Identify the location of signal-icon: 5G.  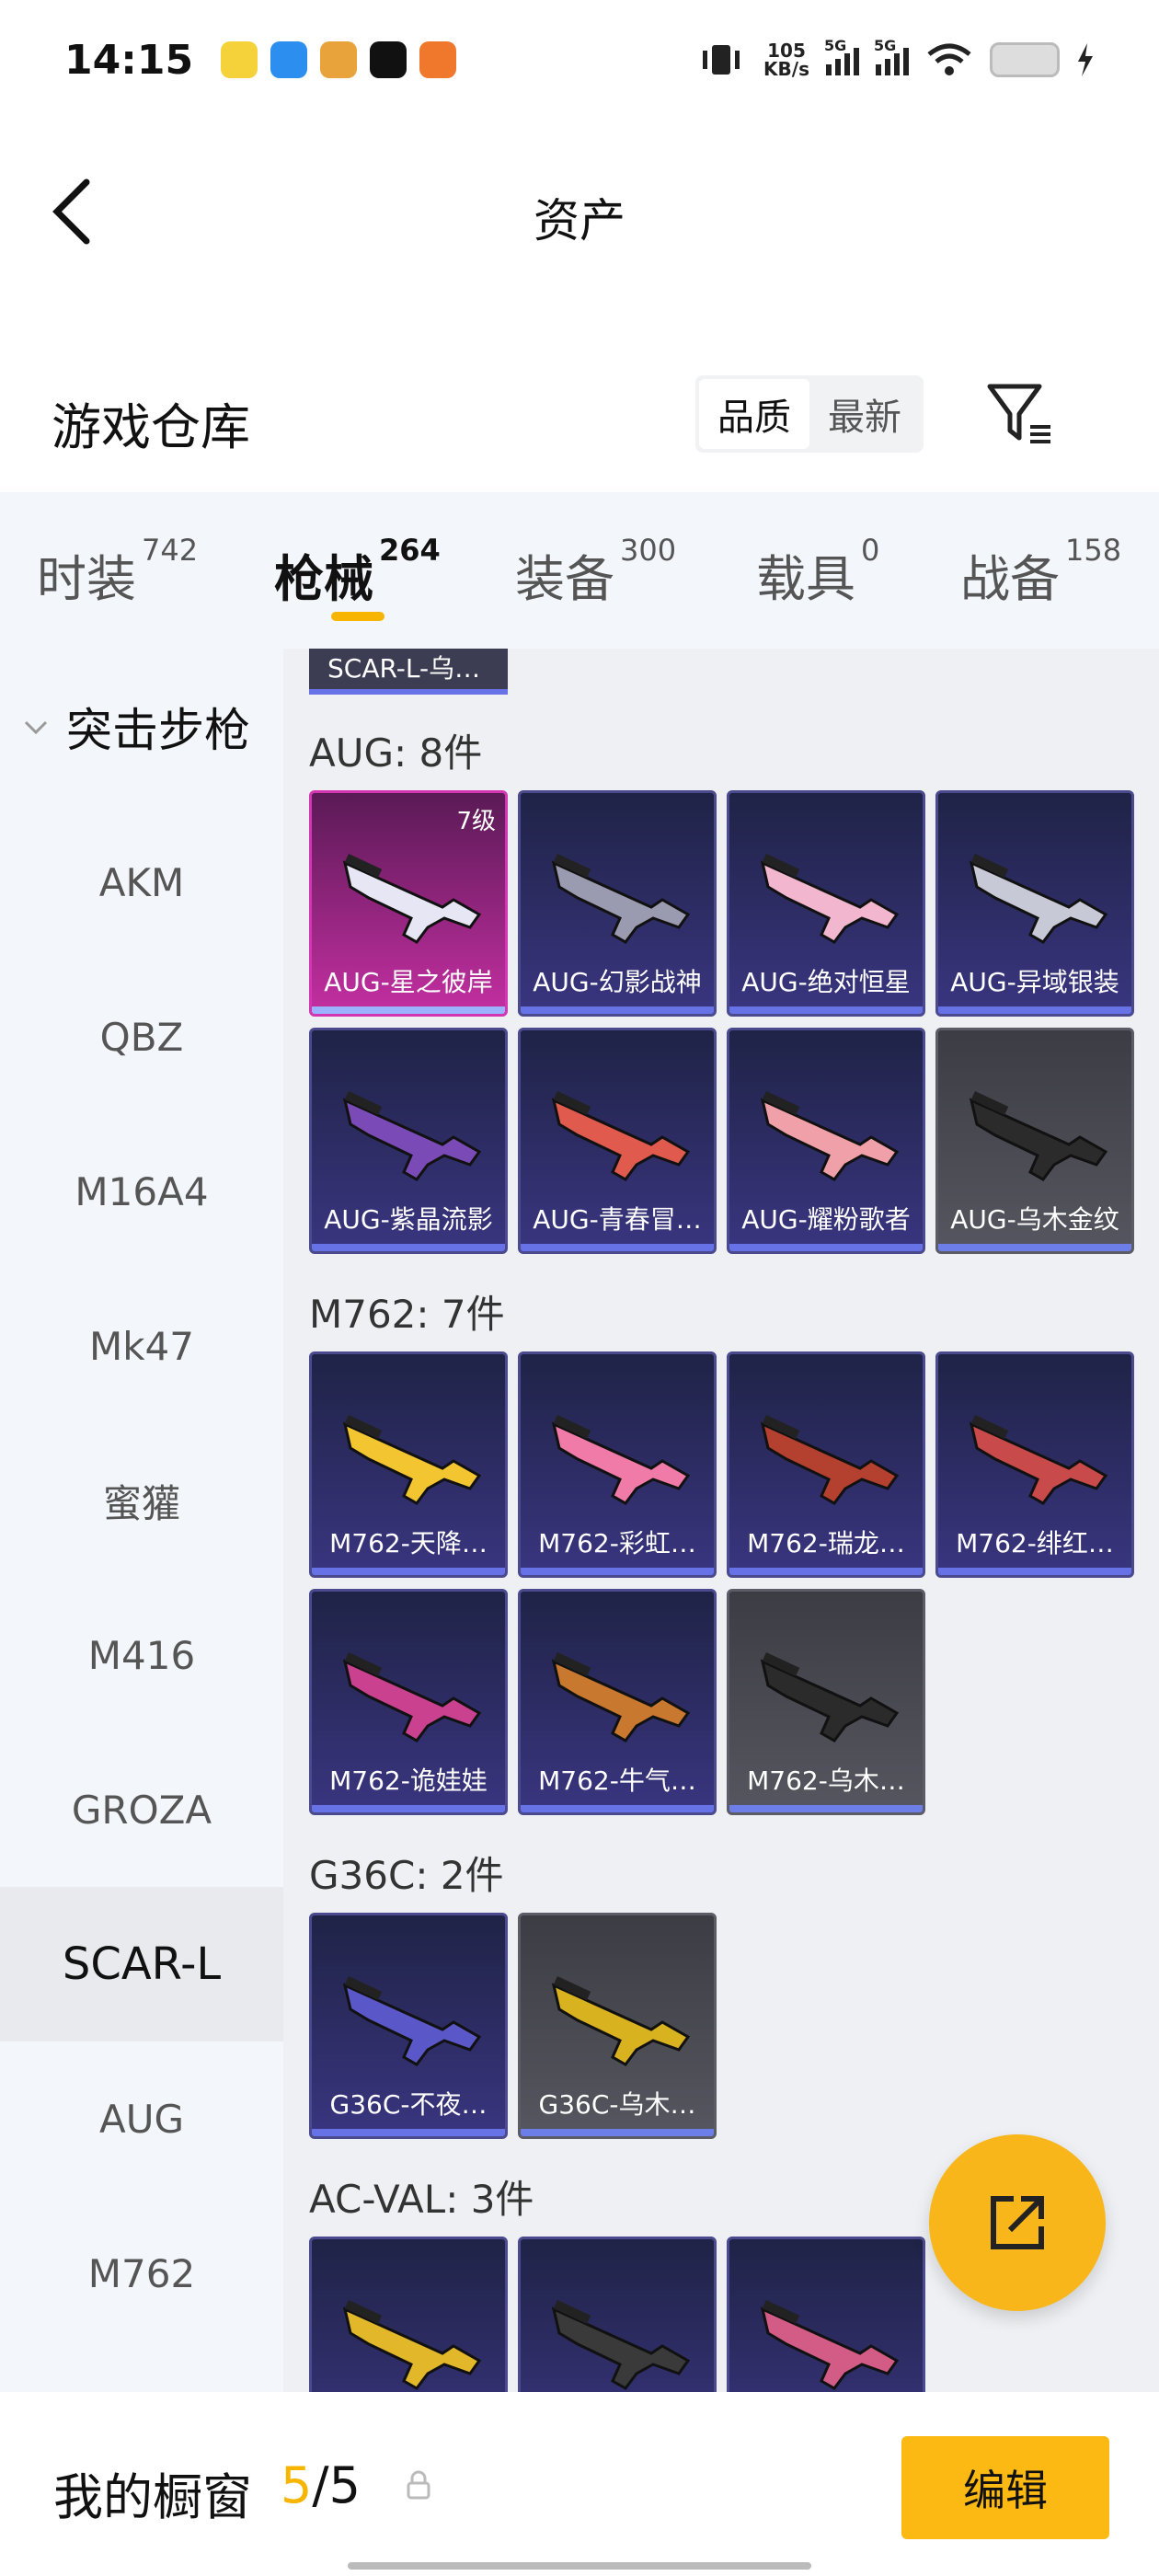
(841, 56).